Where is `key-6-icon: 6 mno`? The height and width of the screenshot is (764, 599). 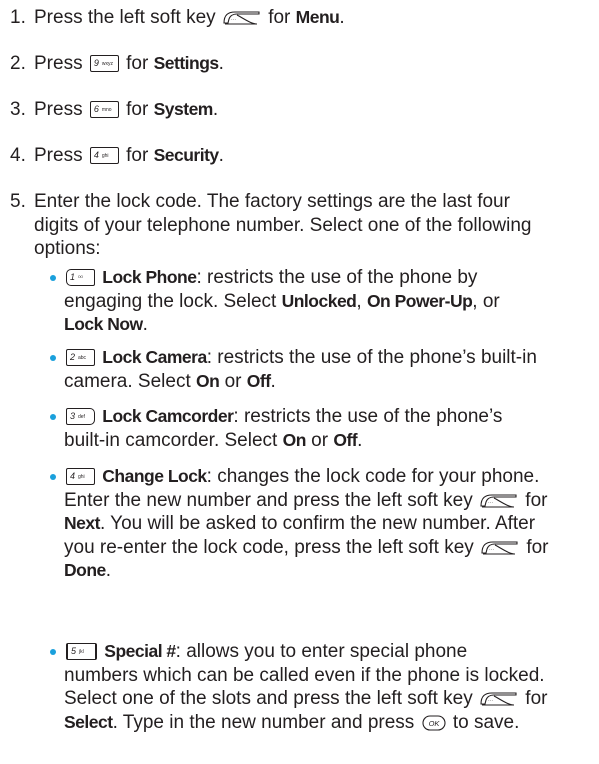
key-6-icon: 6 mno is located at coordinates (104, 109).